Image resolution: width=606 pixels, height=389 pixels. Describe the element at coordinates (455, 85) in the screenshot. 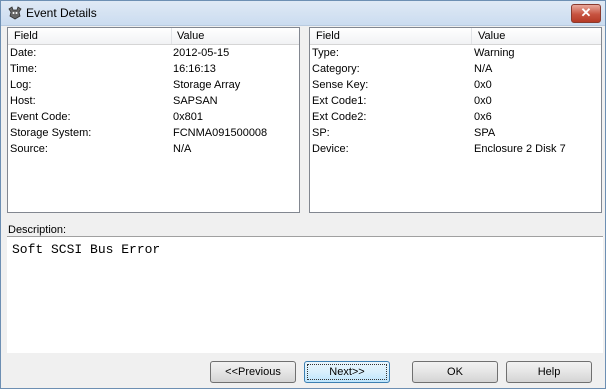

I see `list-item: Sense Key: 0x0` at that location.